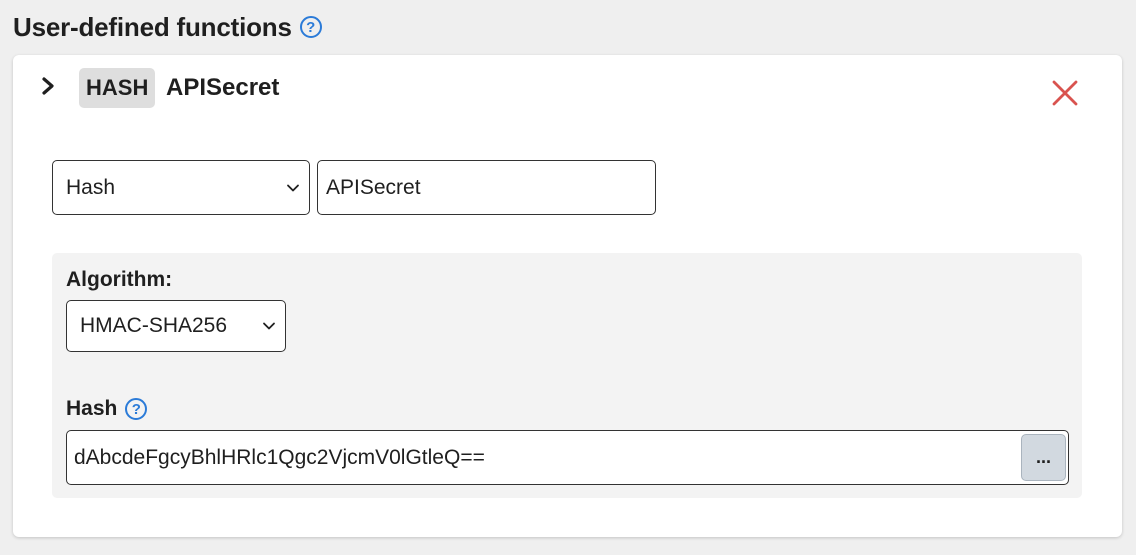 This screenshot has height=555, width=1136. What do you see at coordinates (91, 187) in the screenshot?
I see `function-type-select-value: Hash` at bounding box center [91, 187].